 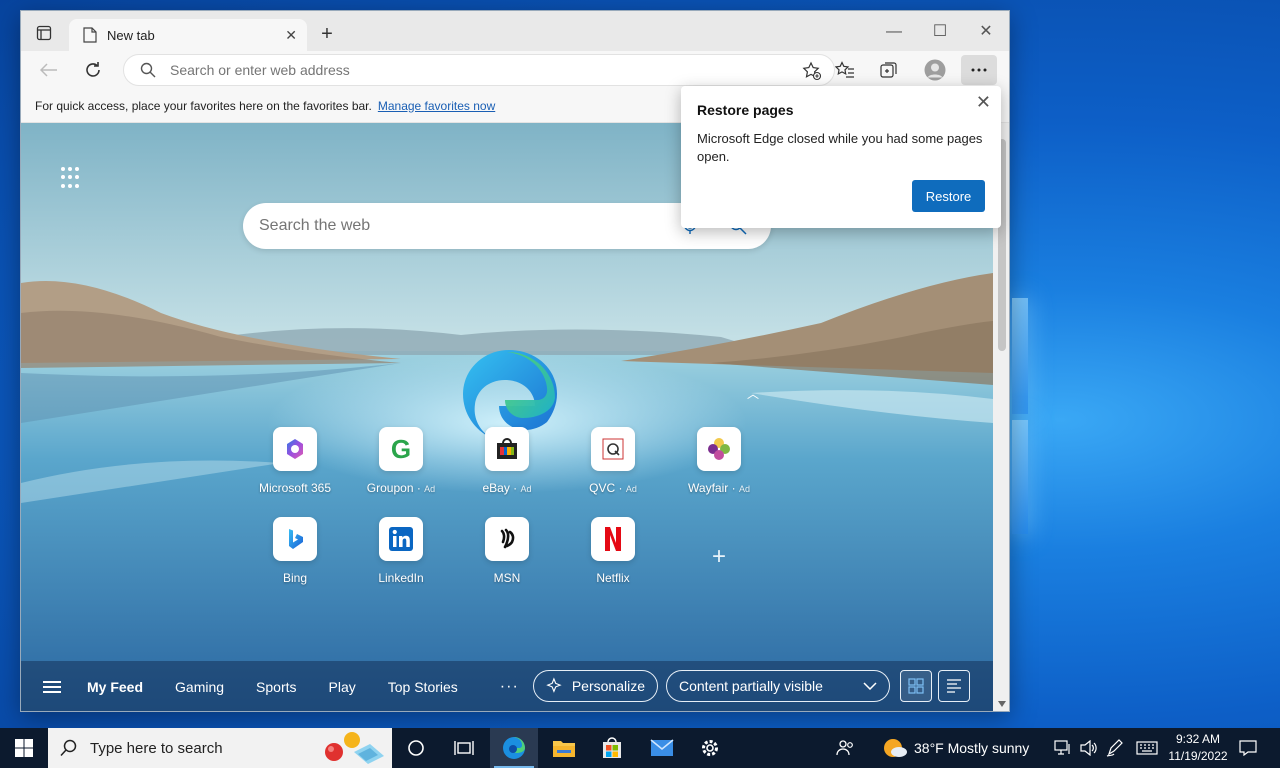 I want to click on quick-link-groupon: G Groupon · Ad, so click(x=401, y=461).